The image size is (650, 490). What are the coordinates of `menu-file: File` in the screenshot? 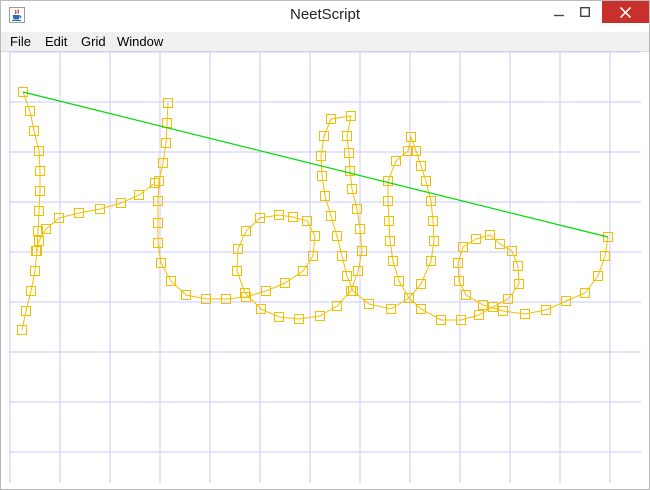 It's located at (20, 41).